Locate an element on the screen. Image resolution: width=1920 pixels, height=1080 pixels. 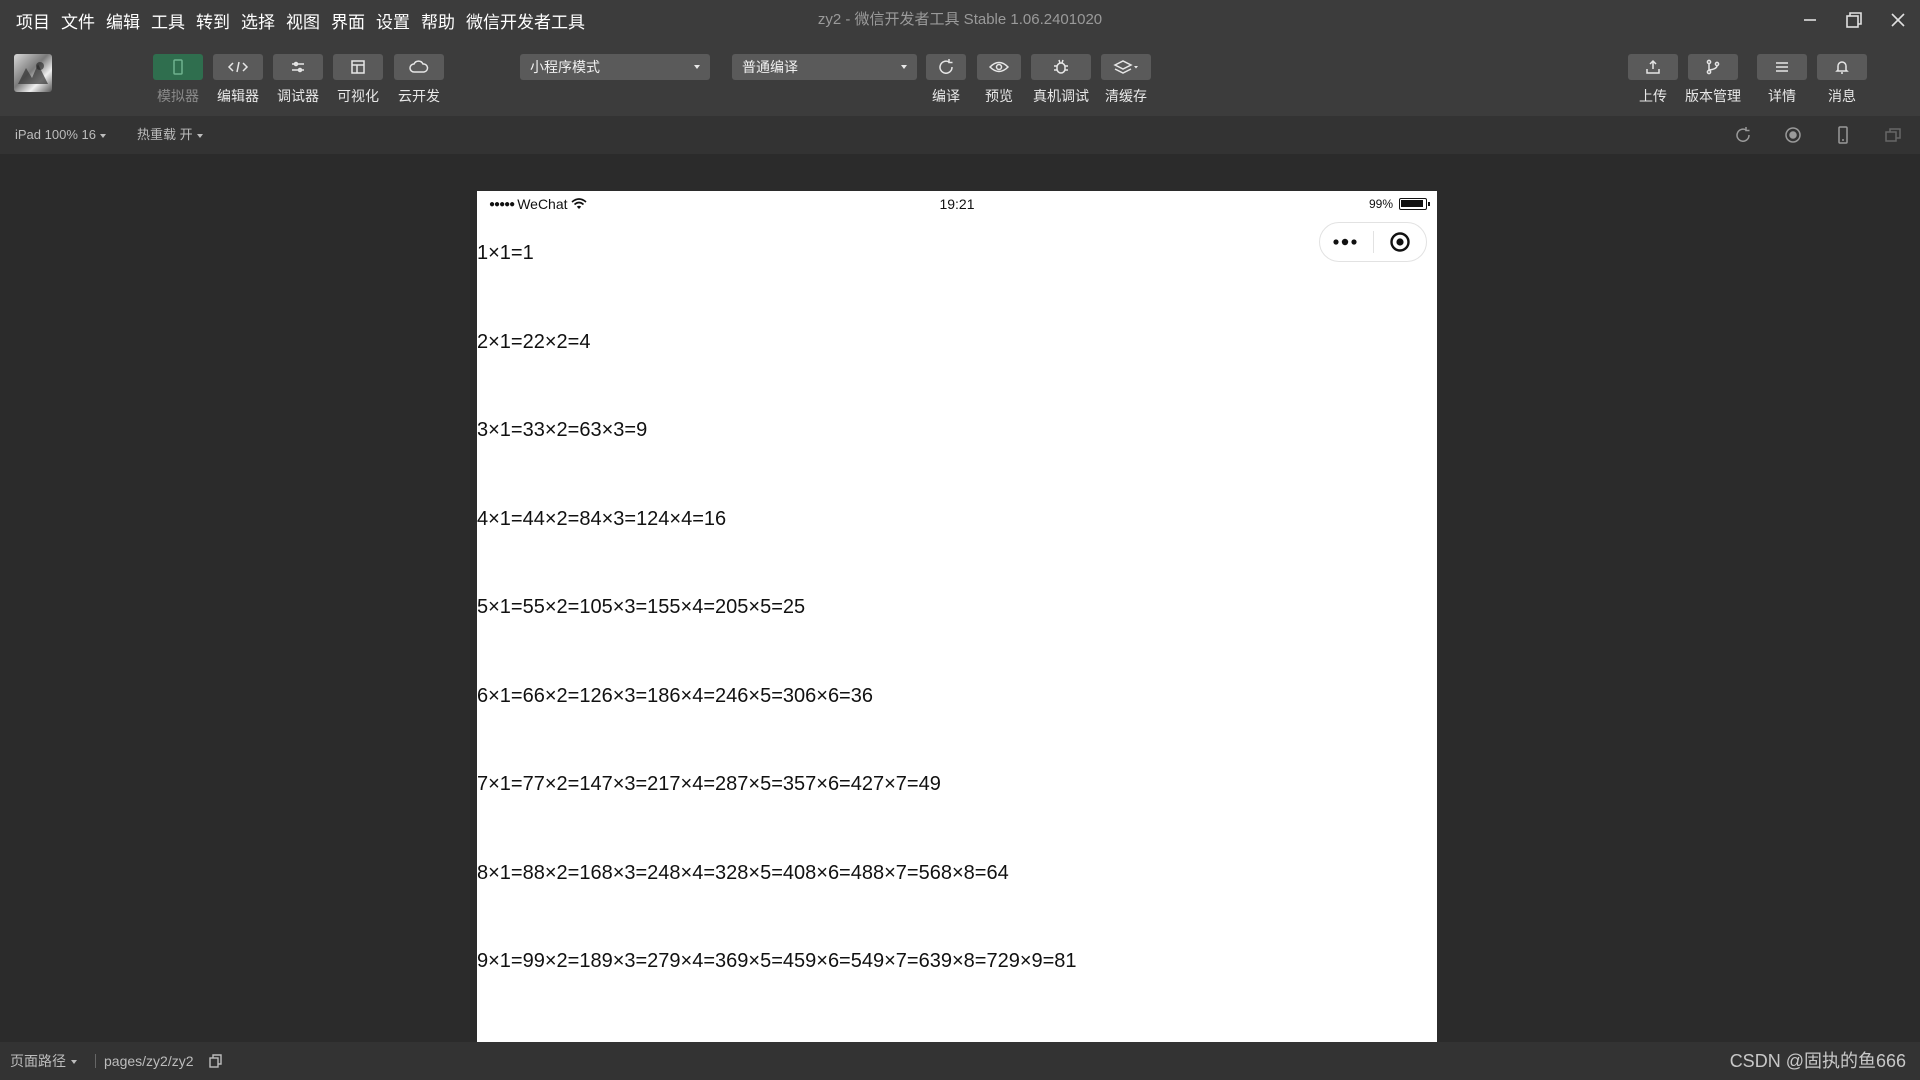
version-button is located at coordinates (1713, 67).